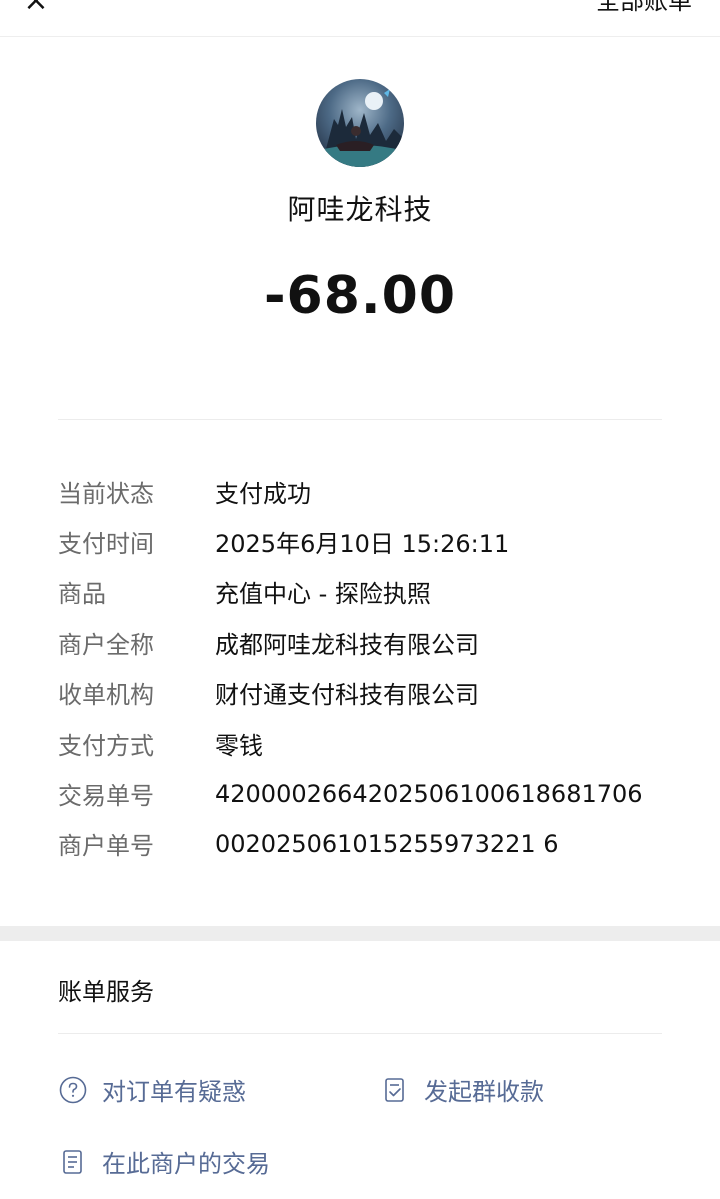 The image size is (720, 1199). Describe the element at coordinates (362, 544) in the screenshot. I see `detail-value: 2025年6月10日 15:26:11` at that location.